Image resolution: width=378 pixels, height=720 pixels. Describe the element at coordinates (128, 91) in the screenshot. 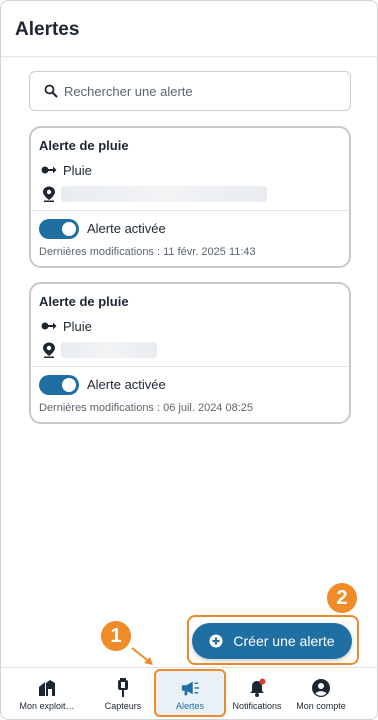

I see `search-placeholder: Rechercher une alerte` at that location.